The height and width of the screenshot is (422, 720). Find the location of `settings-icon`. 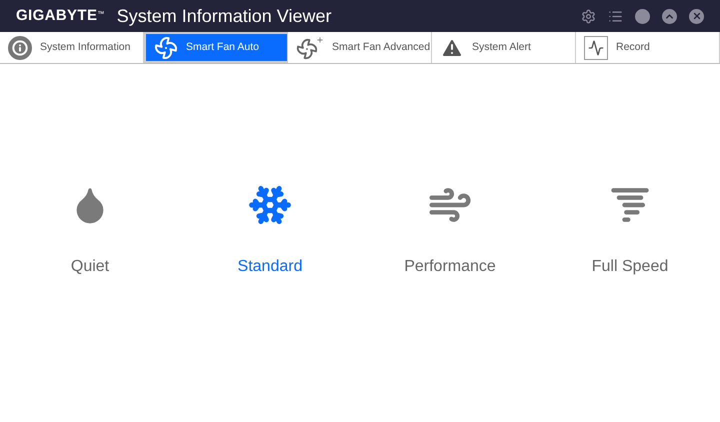

settings-icon is located at coordinates (588, 16).